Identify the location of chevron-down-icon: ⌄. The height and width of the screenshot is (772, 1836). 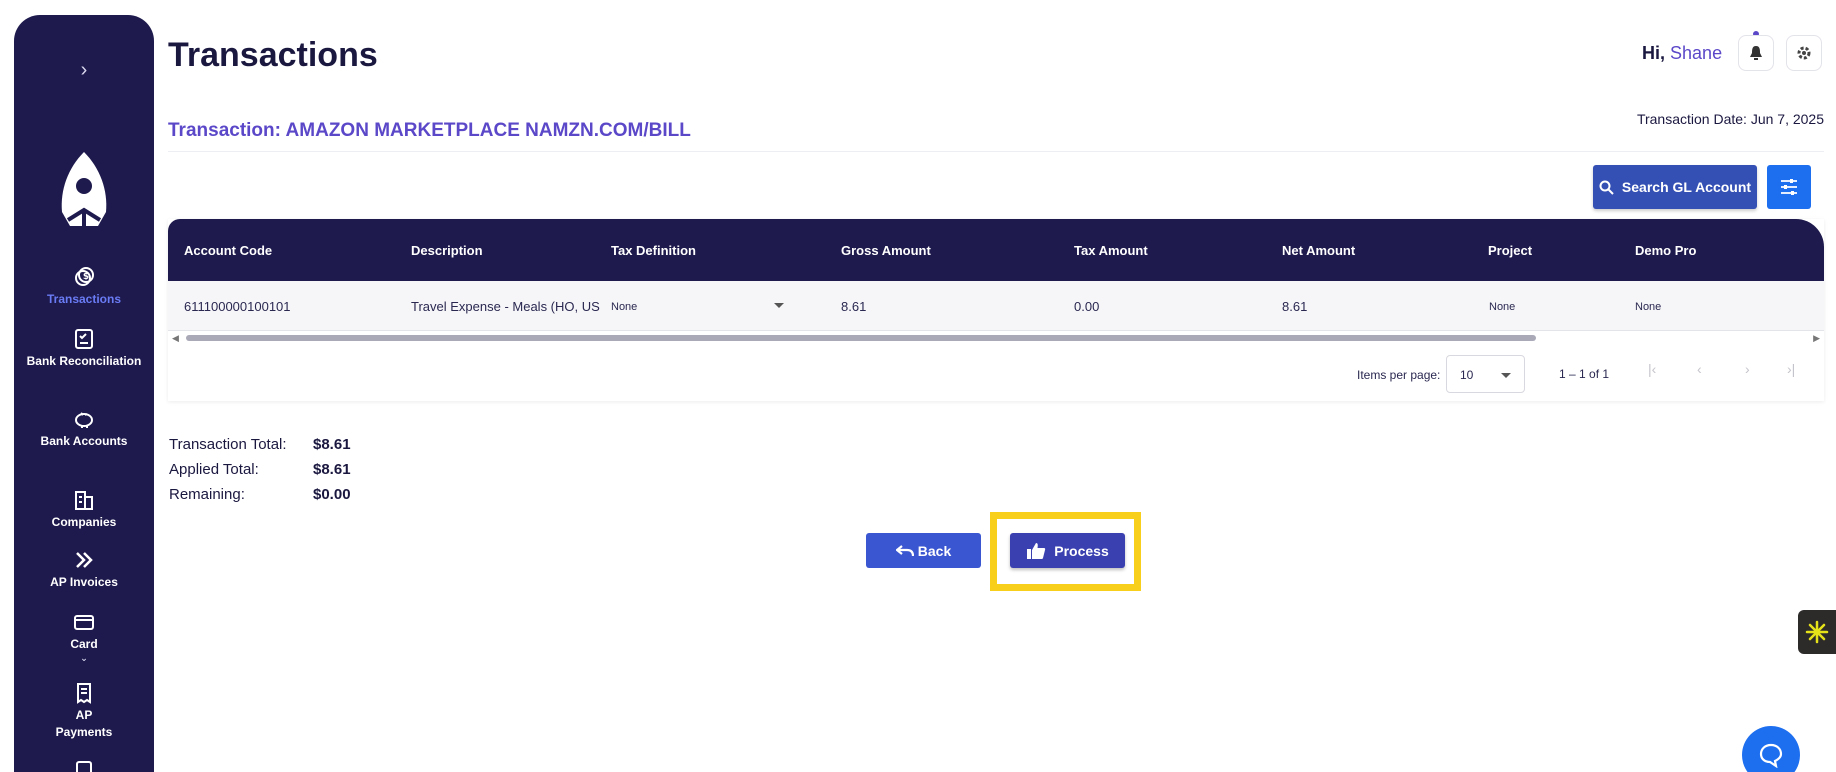
(84, 658).